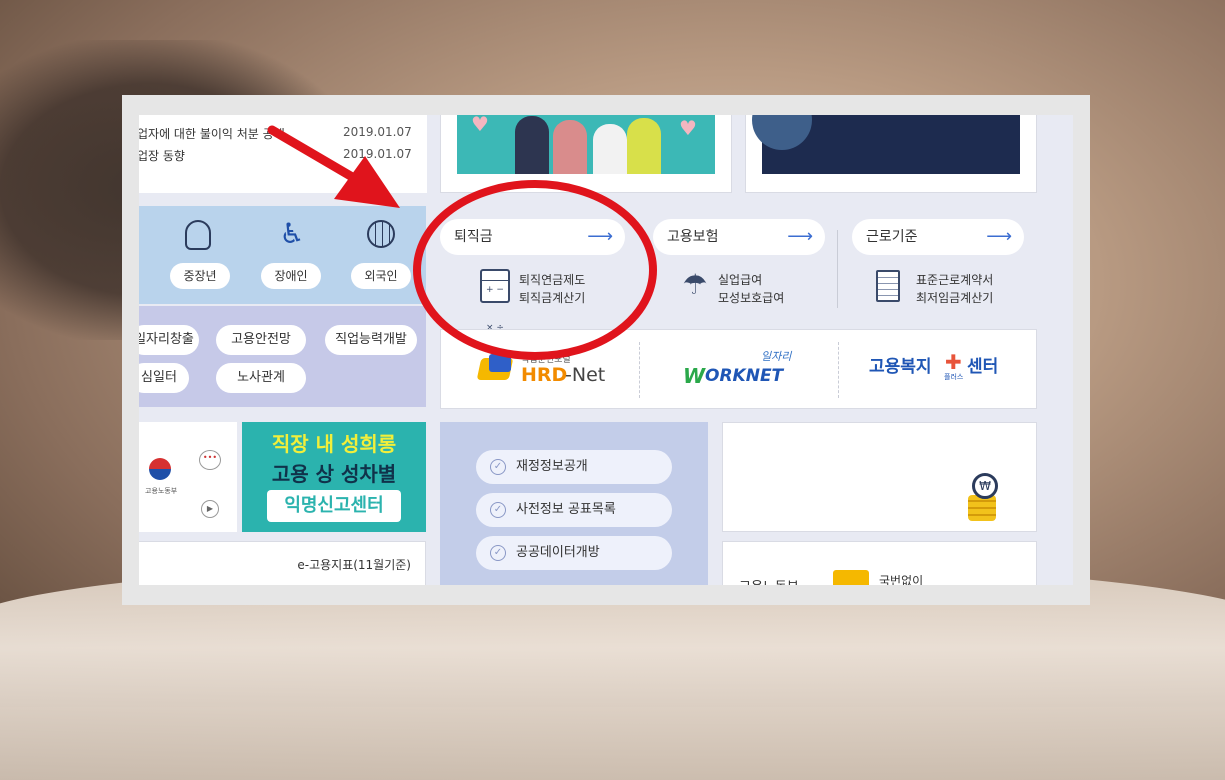 This screenshot has height=780, width=1225. I want to click on annotation-circle, so click(535, 270).